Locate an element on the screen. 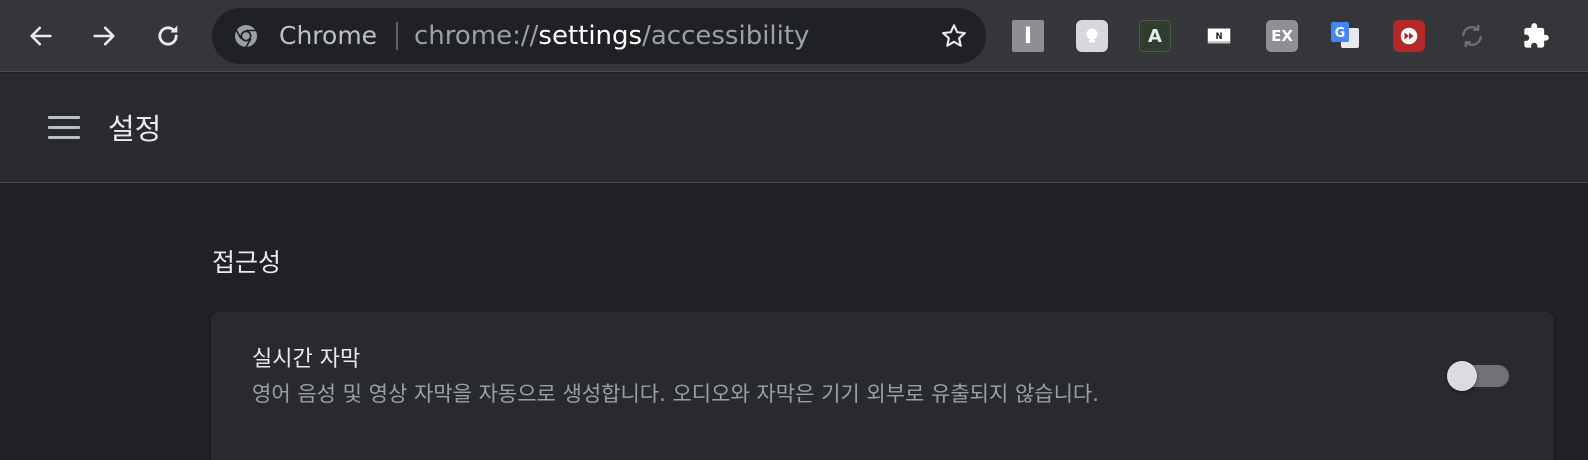 This screenshot has height=460, width=1588. omnibox-divider is located at coordinates (397, 36).